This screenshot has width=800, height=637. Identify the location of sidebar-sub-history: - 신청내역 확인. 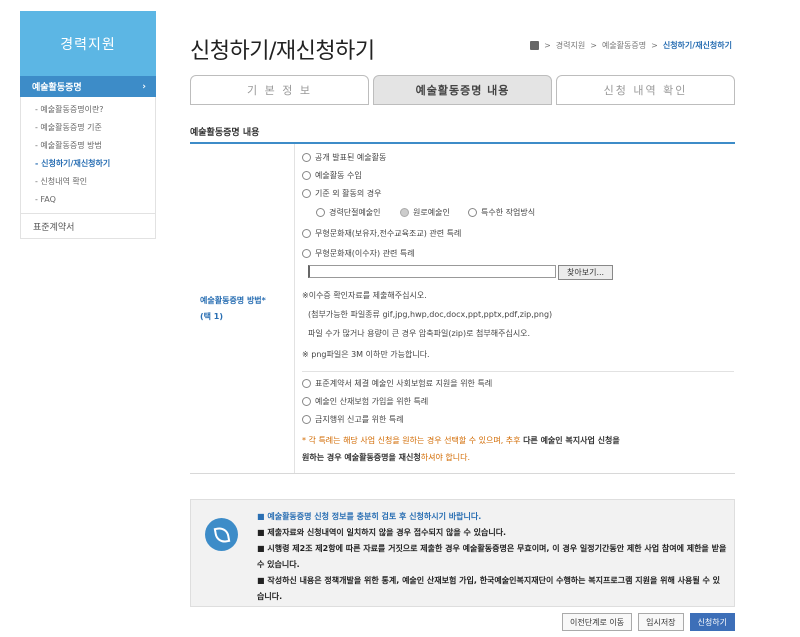
(95, 182).